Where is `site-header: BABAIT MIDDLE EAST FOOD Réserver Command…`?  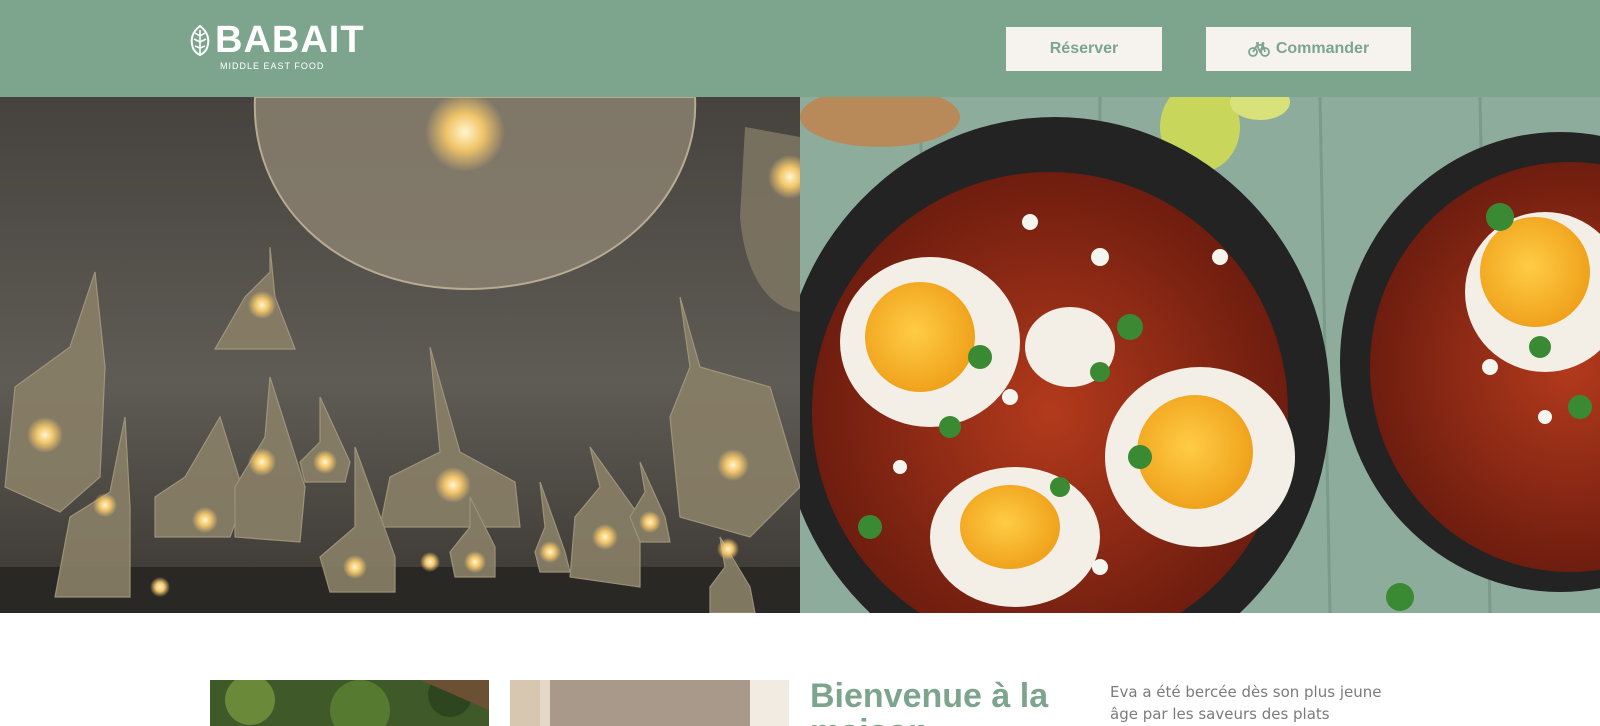 site-header: BABAIT MIDDLE EAST FOOD Réserver Command… is located at coordinates (800, 48).